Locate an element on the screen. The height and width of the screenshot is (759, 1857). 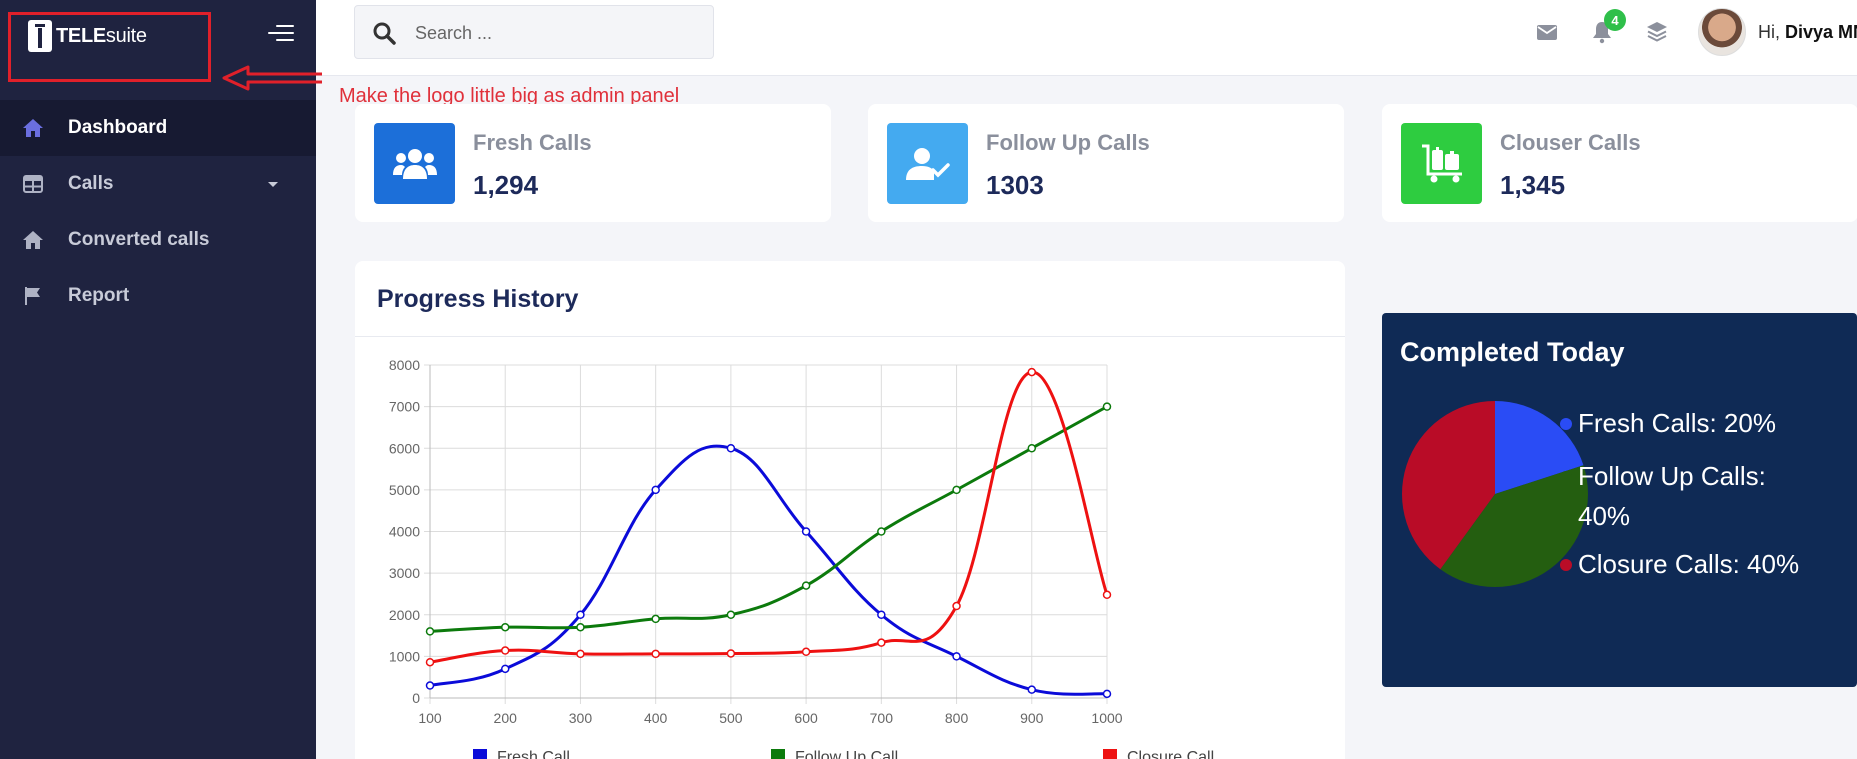
y-tick-label: 5000 is located at coordinates (404, 490).